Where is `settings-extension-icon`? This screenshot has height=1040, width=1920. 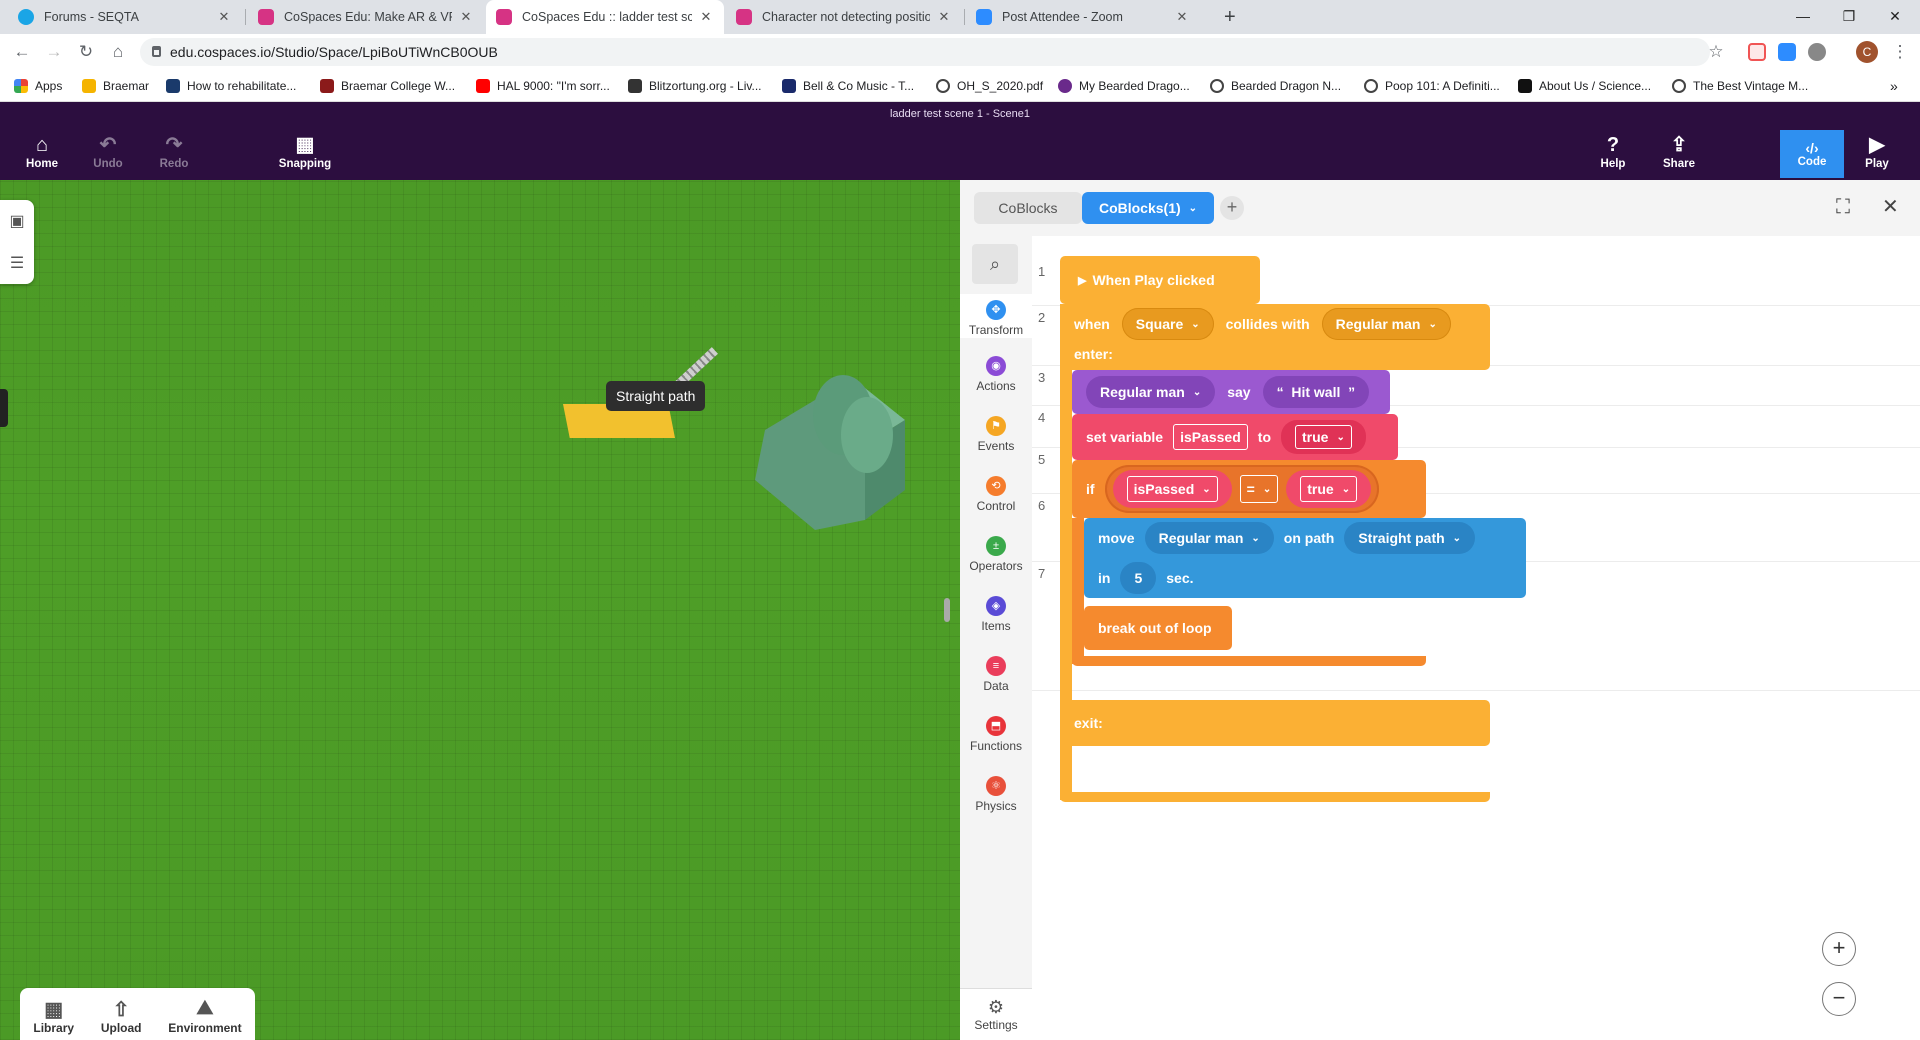
settings-extension-icon is located at coordinates (1817, 52).